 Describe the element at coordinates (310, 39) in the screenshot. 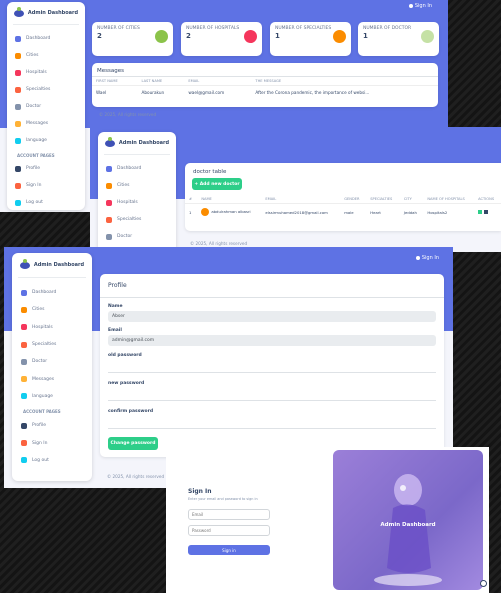

I see `stat-card-specialties: NUMBER OF SPECIALTIES 1` at that location.